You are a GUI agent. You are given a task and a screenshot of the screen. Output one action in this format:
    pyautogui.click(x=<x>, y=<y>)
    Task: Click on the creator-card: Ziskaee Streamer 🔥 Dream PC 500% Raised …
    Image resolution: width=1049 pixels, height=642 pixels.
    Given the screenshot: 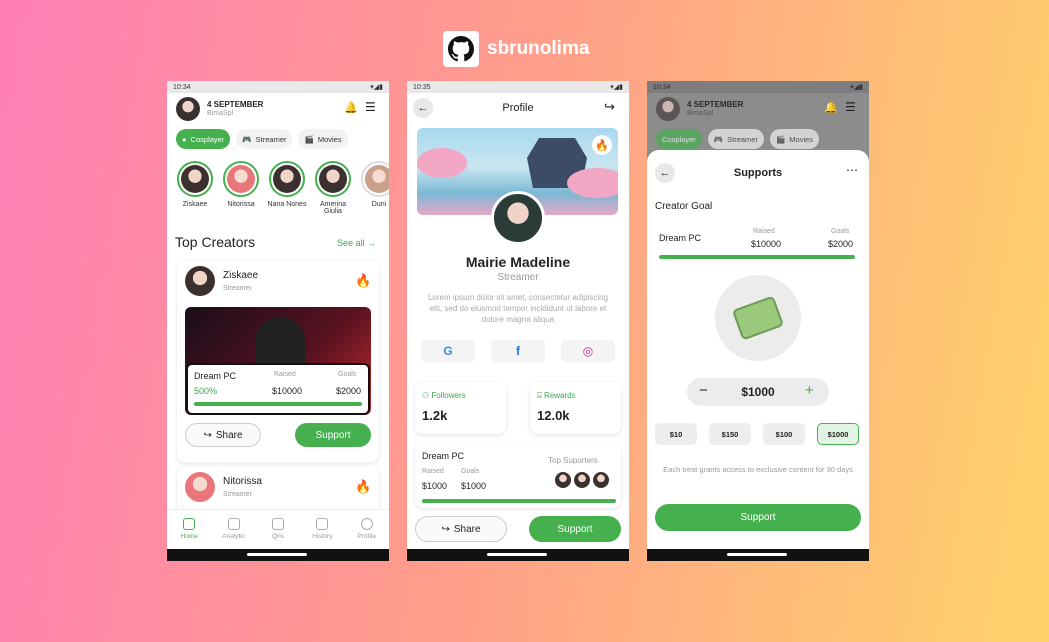 What is the action you would take?
    pyautogui.click(x=278, y=361)
    